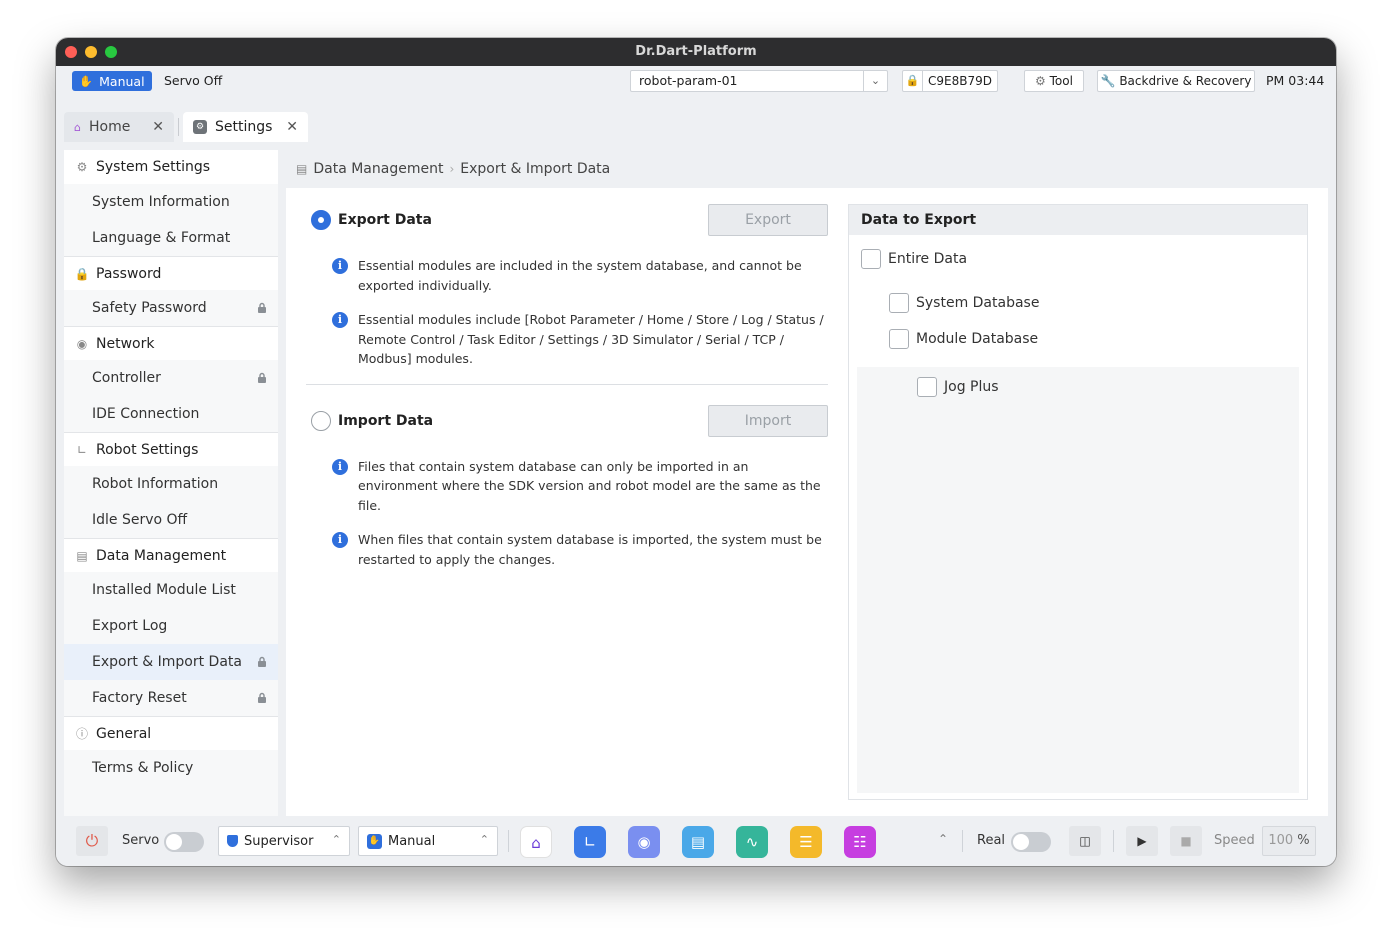 This screenshot has height=940, width=1392. I want to click on export-section-header: Export Data Export, so click(567, 220).